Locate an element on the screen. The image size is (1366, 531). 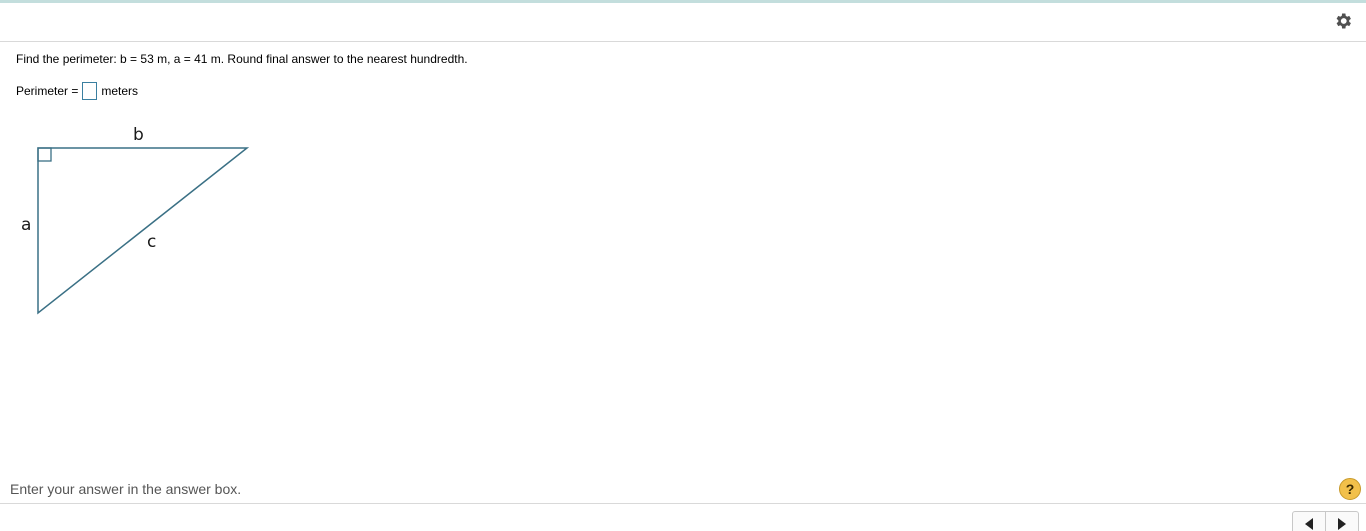
header-divider is located at coordinates (683, 41).